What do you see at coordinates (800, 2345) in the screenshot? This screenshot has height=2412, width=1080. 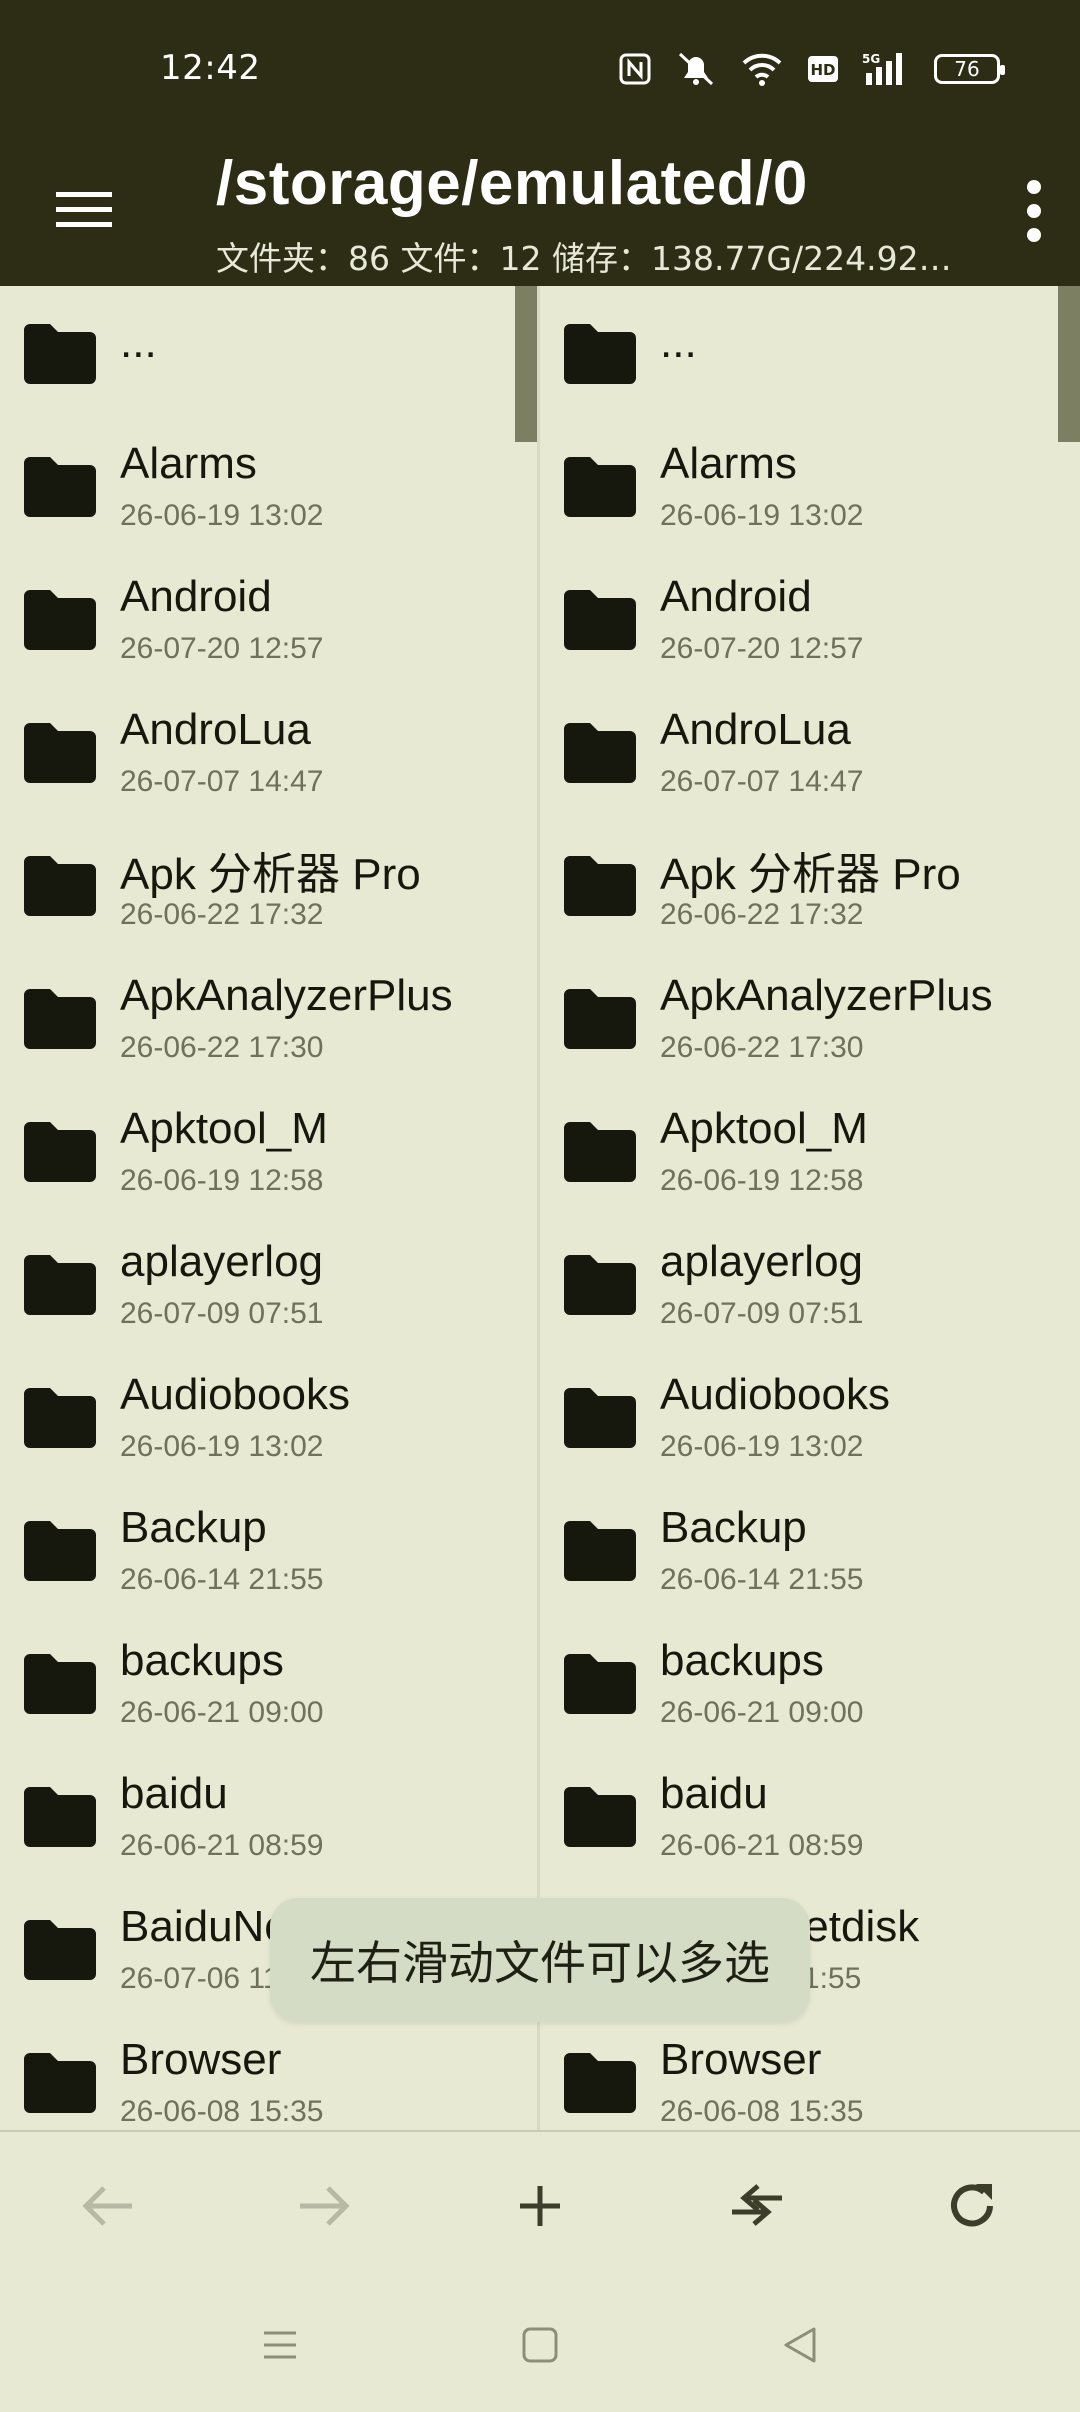 I see `system-back-button` at bounding box center [800, 2345].